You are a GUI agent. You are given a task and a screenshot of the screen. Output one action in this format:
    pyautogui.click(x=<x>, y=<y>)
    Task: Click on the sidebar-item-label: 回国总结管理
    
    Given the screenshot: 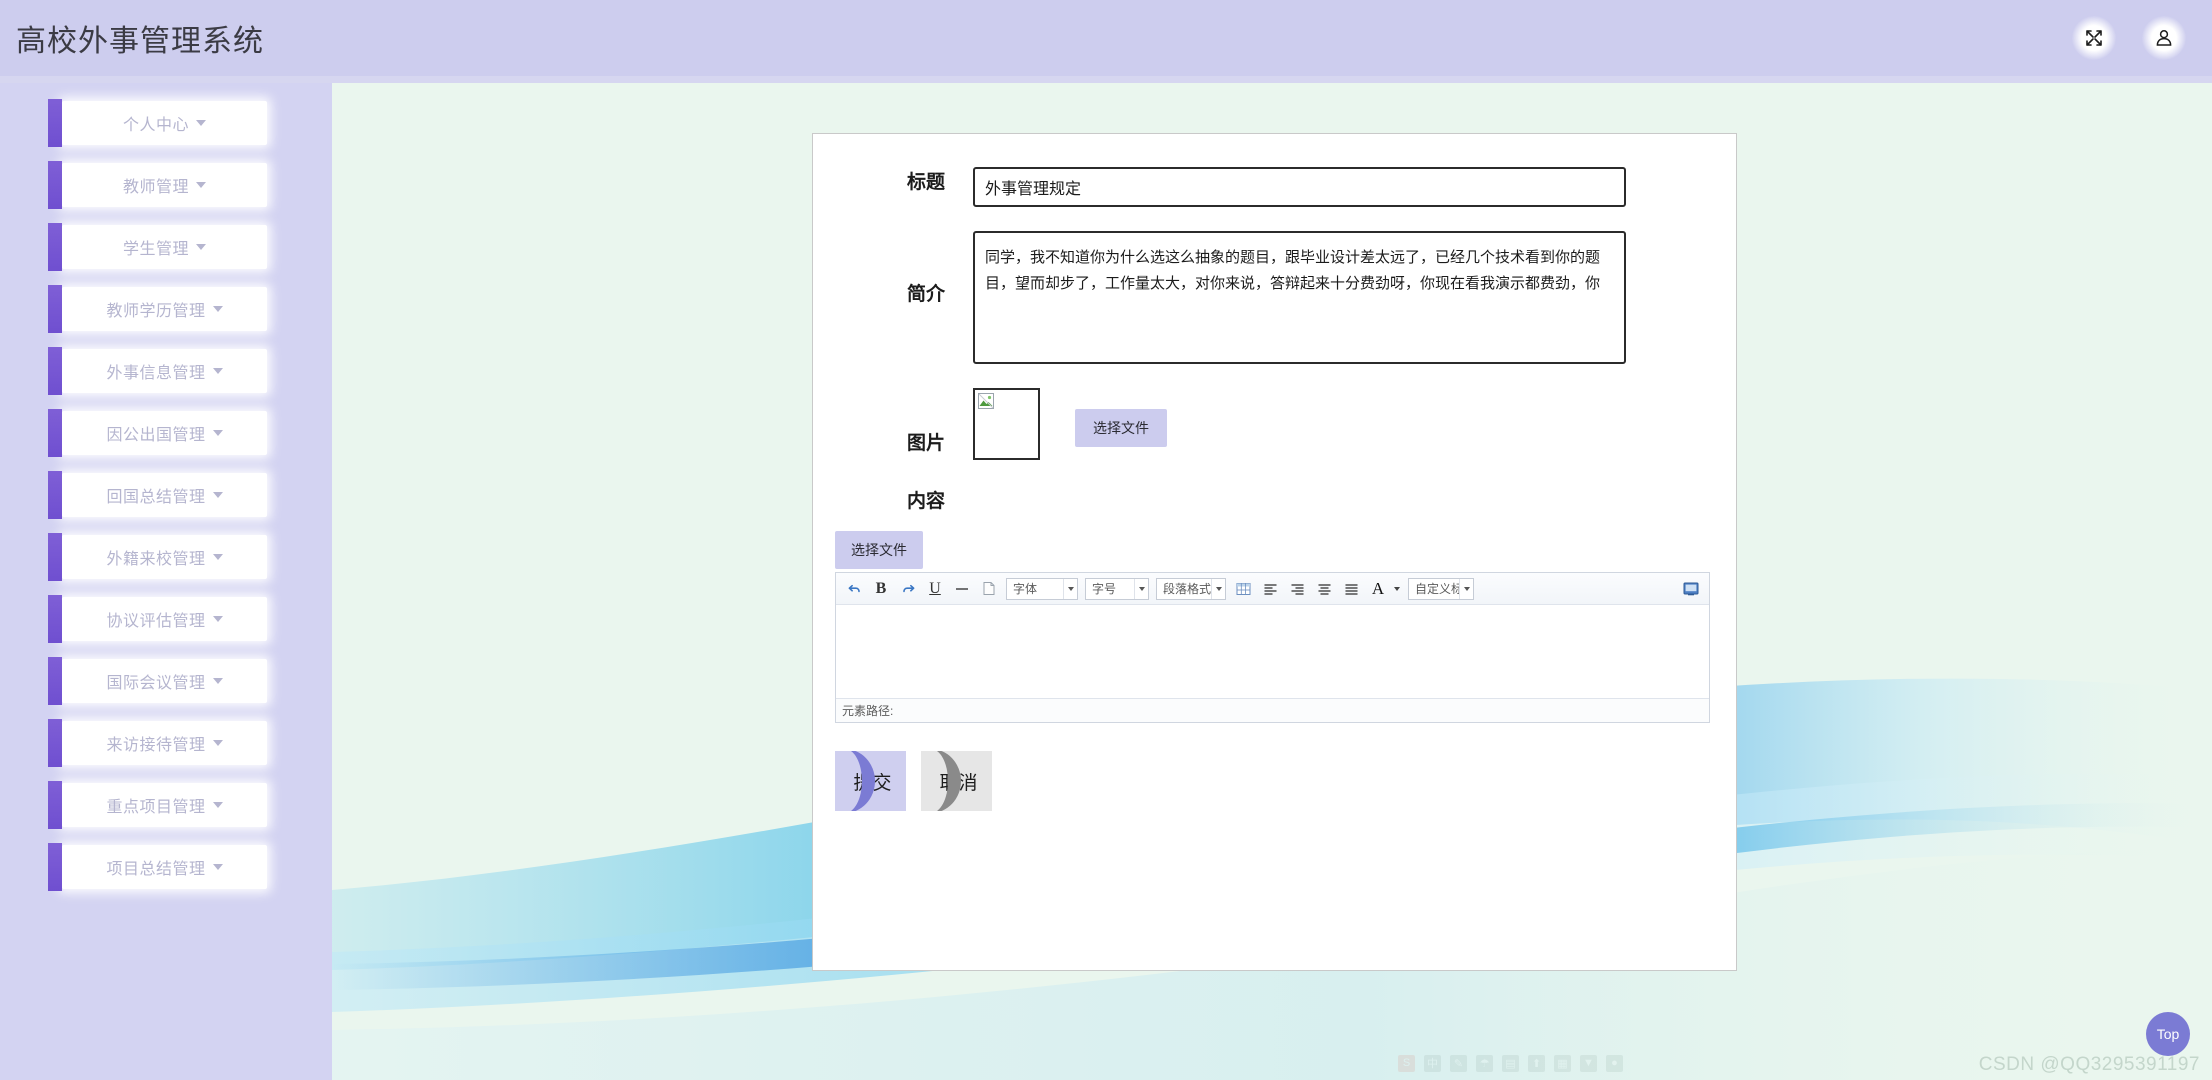 What is the action you would take?
    pyautogui.click(x=156, y=497)
    